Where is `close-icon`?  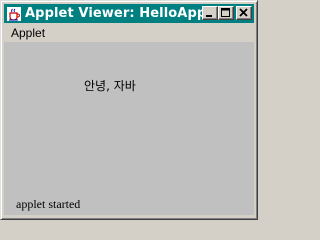 close-icon is located at coordinates (243, 12).